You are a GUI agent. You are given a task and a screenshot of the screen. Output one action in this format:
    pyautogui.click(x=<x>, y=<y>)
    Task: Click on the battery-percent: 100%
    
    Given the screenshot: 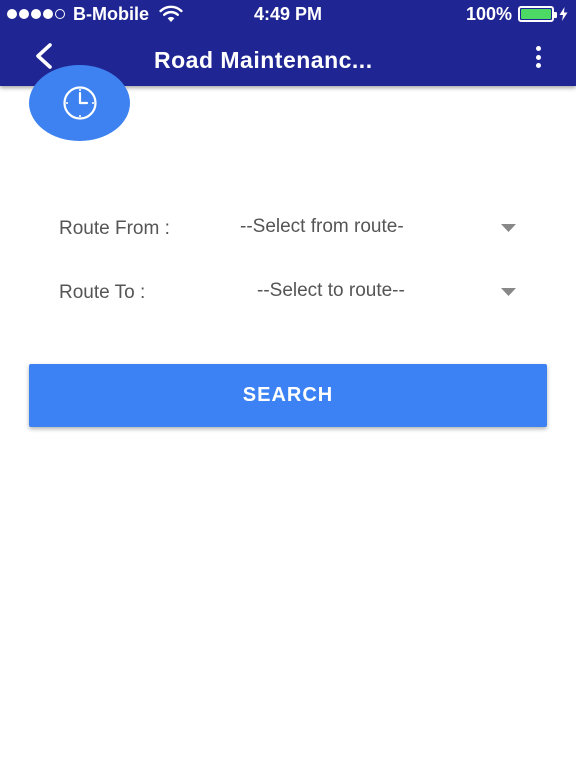 What is the action you would take?
    pyautogui.click(x=488, y=14)
    